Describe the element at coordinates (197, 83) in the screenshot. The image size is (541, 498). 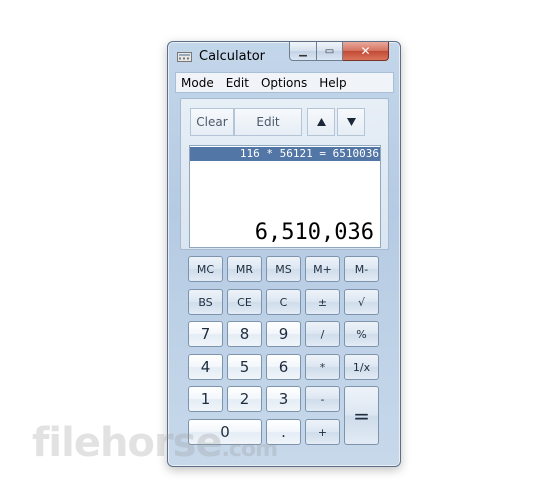
I see `menu-mode: Mode` at that location.